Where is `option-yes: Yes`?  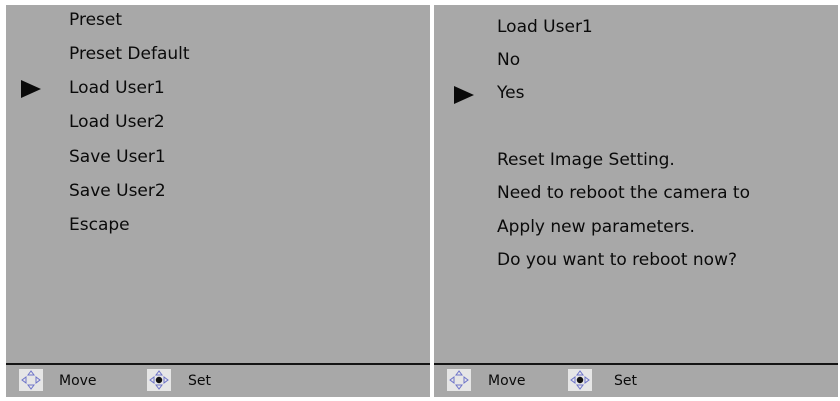 option-yes: Yes is located at coordinates (510, 93).